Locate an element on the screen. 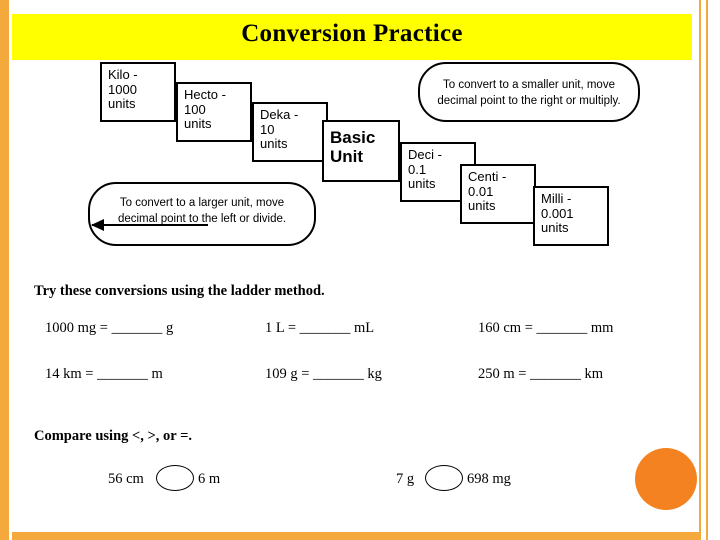  compare-heading: Compare using <, >, or =. is located at coordinates (113, 436).